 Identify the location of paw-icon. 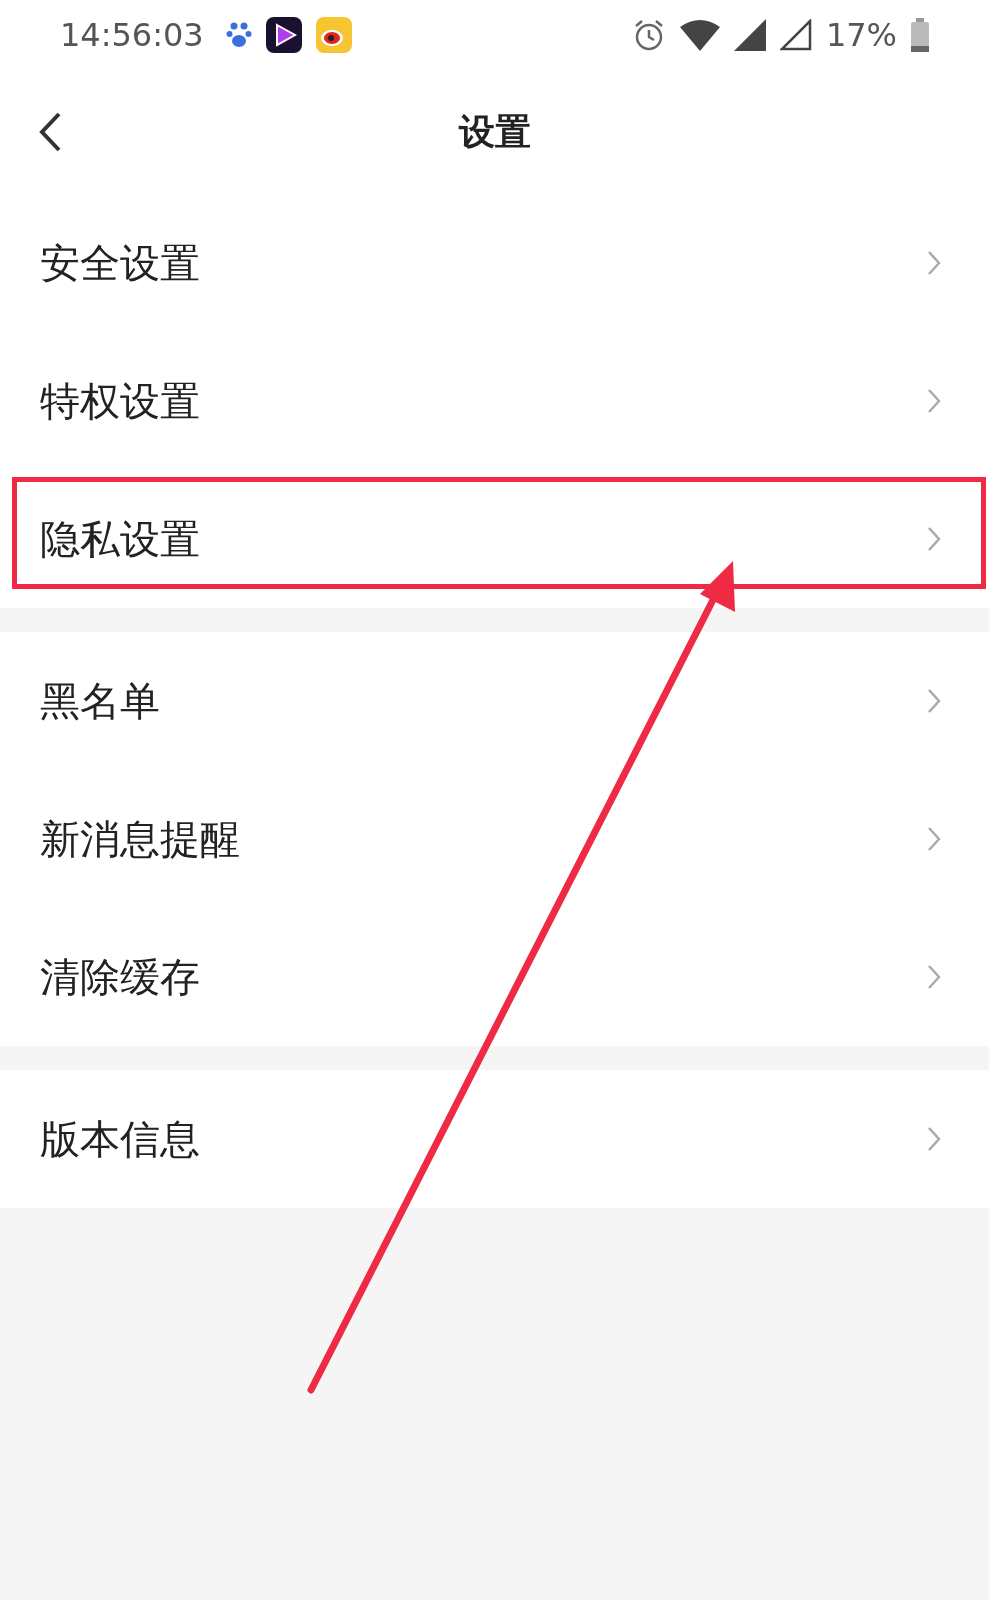
(238, 35).